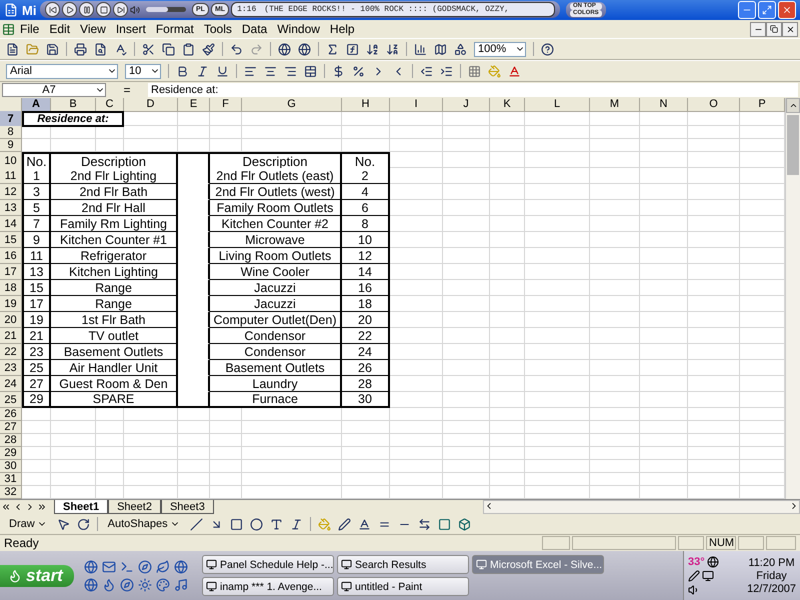  What do you see at coordinates (11, 466) in the screenshot?
I see `row-header: 30` at bounding box center [11, 466].